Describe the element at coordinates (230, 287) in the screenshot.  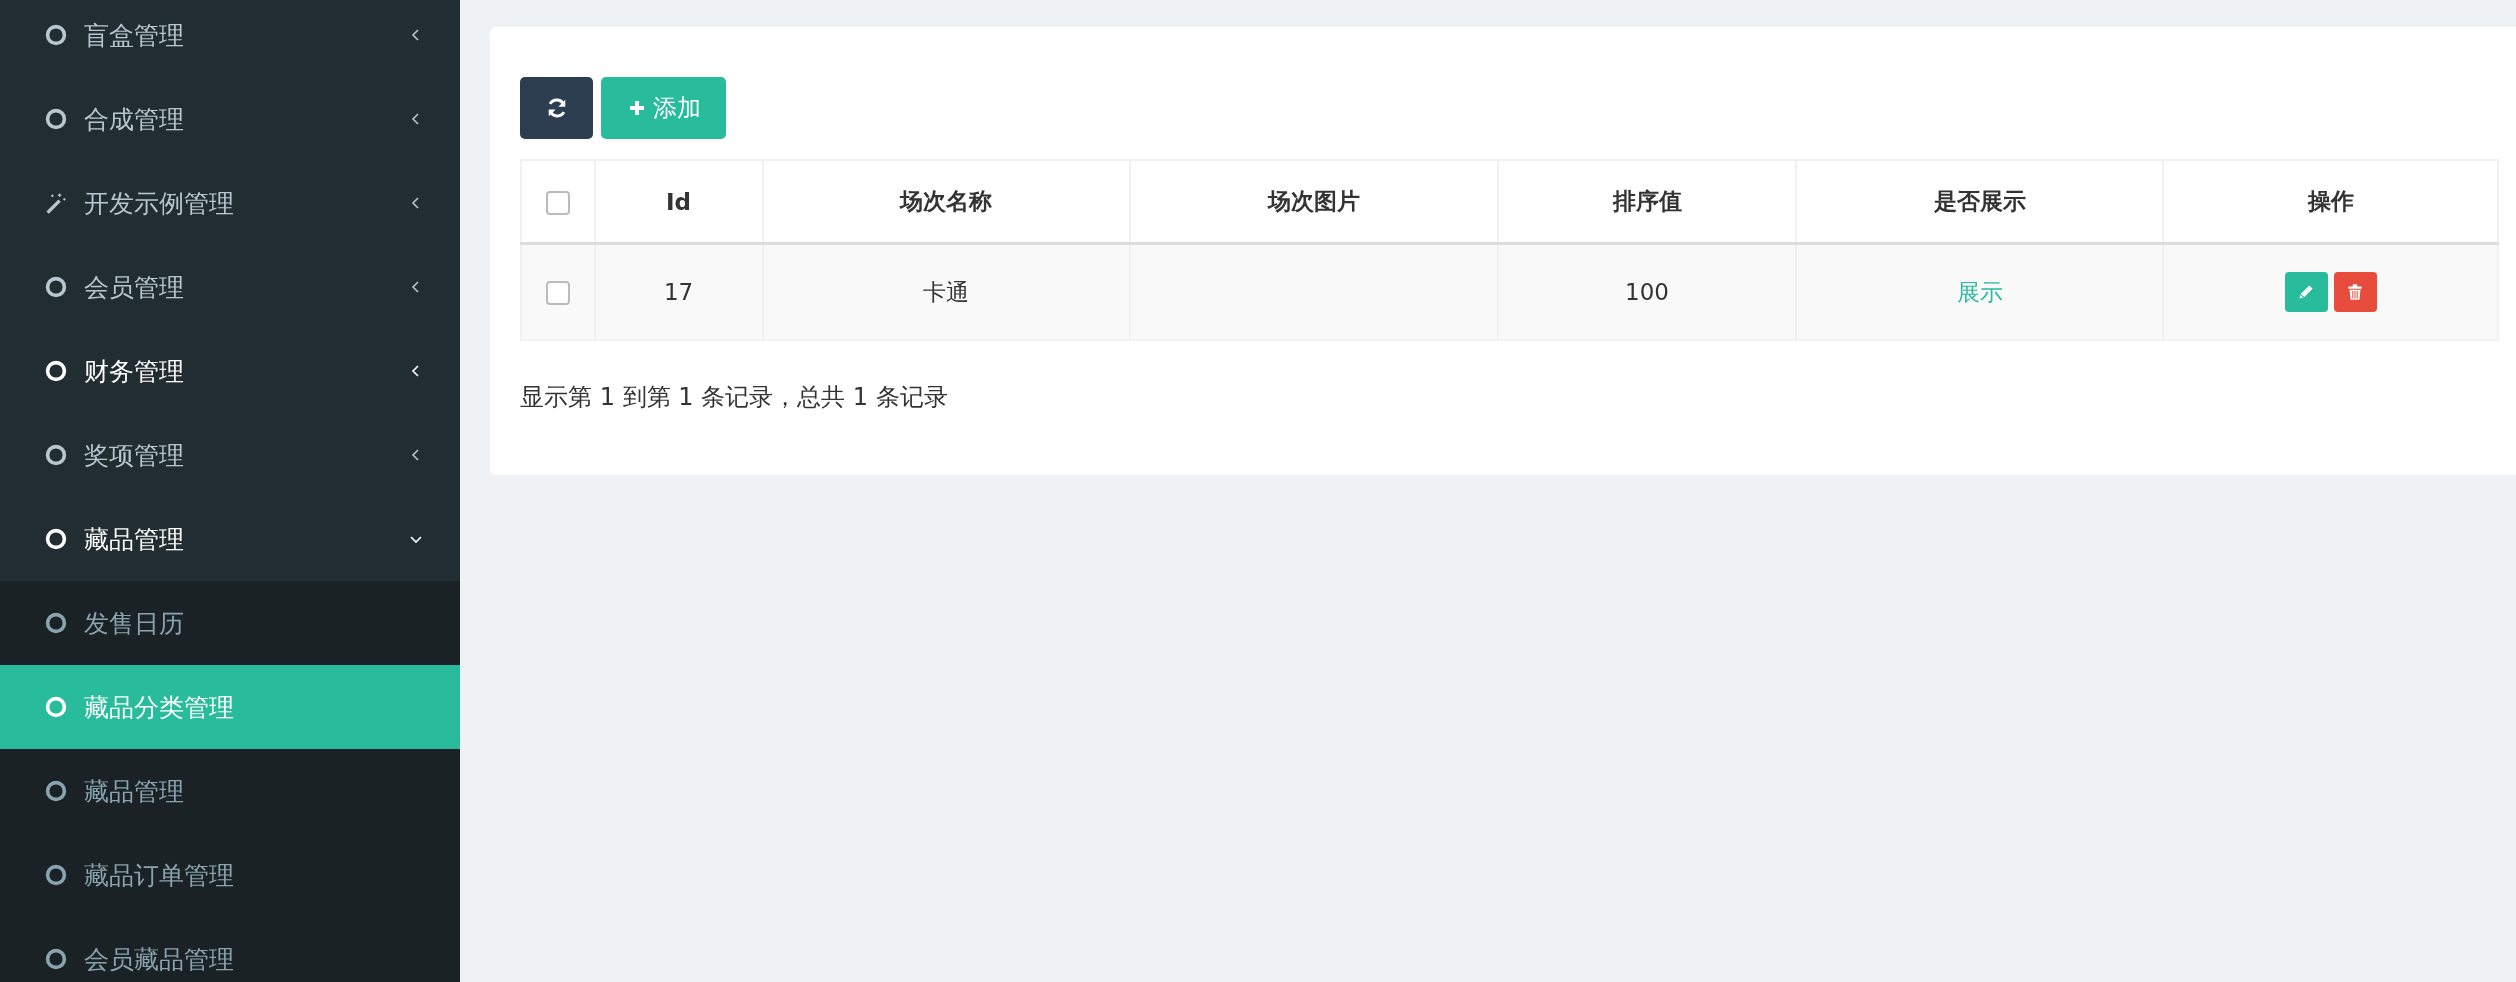
I see `menu-item: 会员管理` at that location.